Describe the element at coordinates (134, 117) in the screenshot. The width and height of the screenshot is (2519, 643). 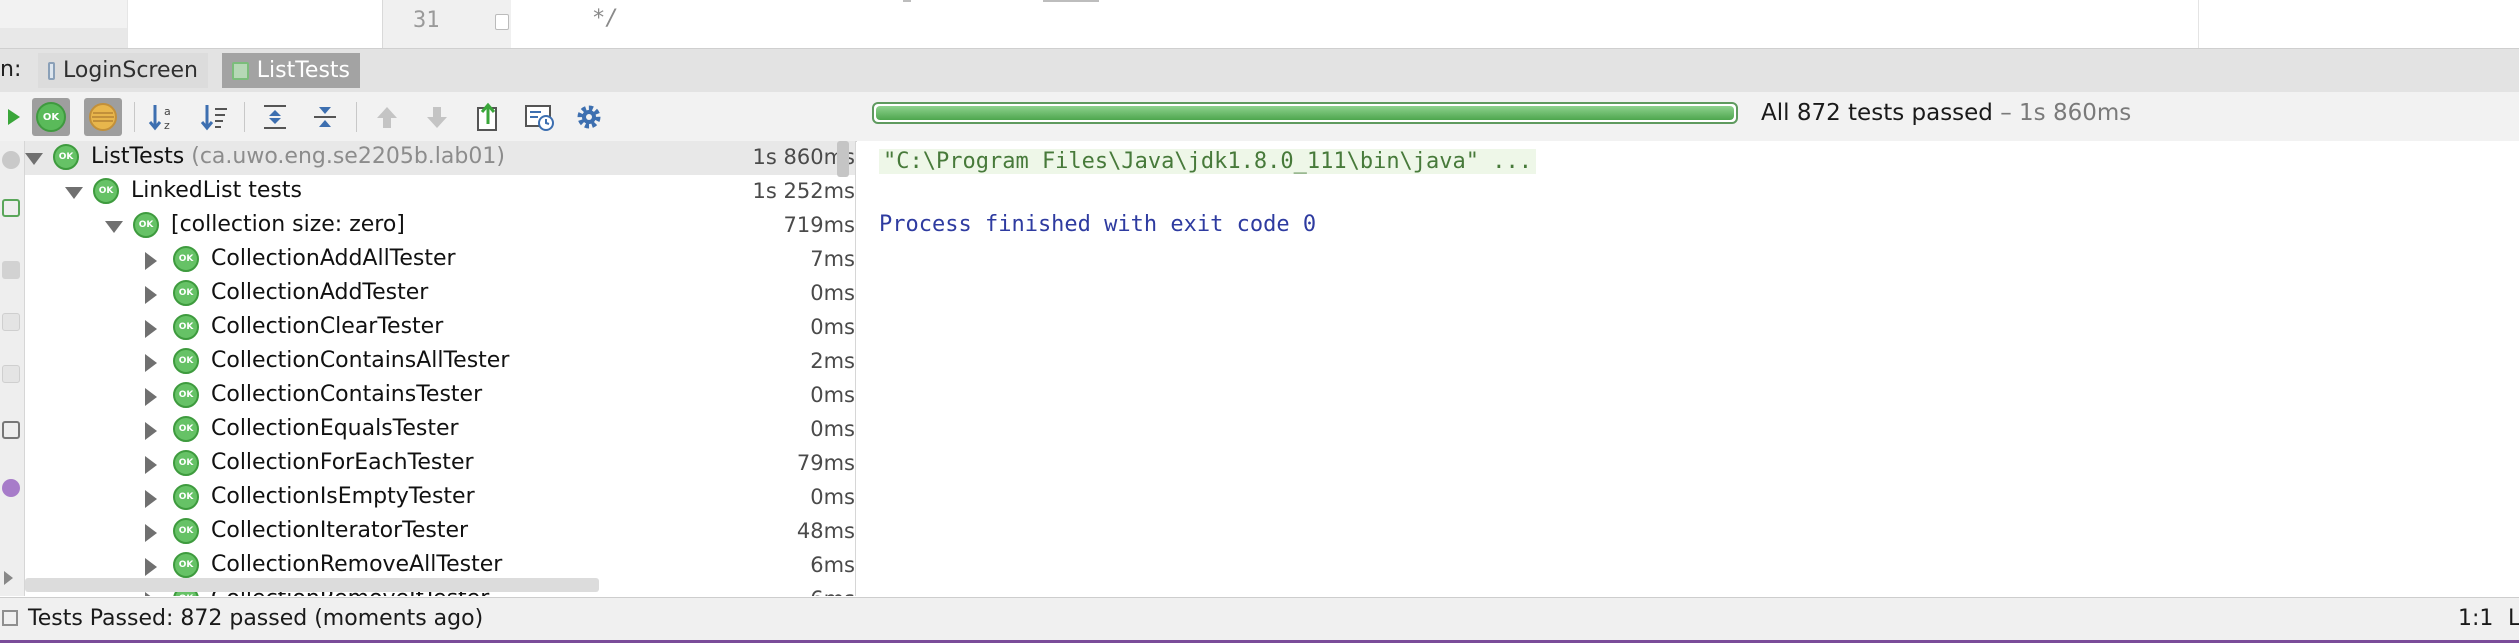
I see `toolbar-separator` at that location.